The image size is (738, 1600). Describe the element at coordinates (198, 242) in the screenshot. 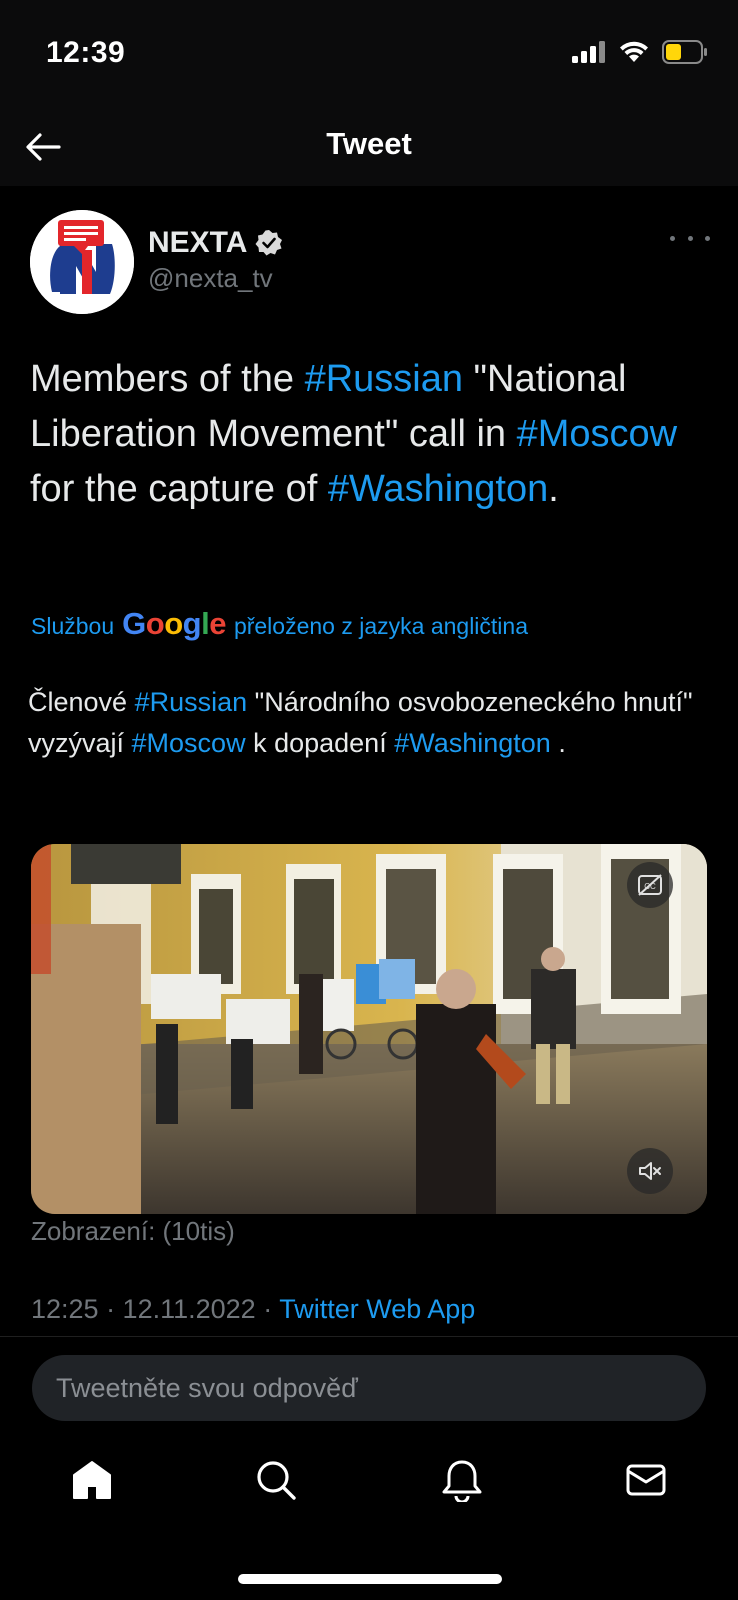

I see `author-name-text: NEXTA` at that location.